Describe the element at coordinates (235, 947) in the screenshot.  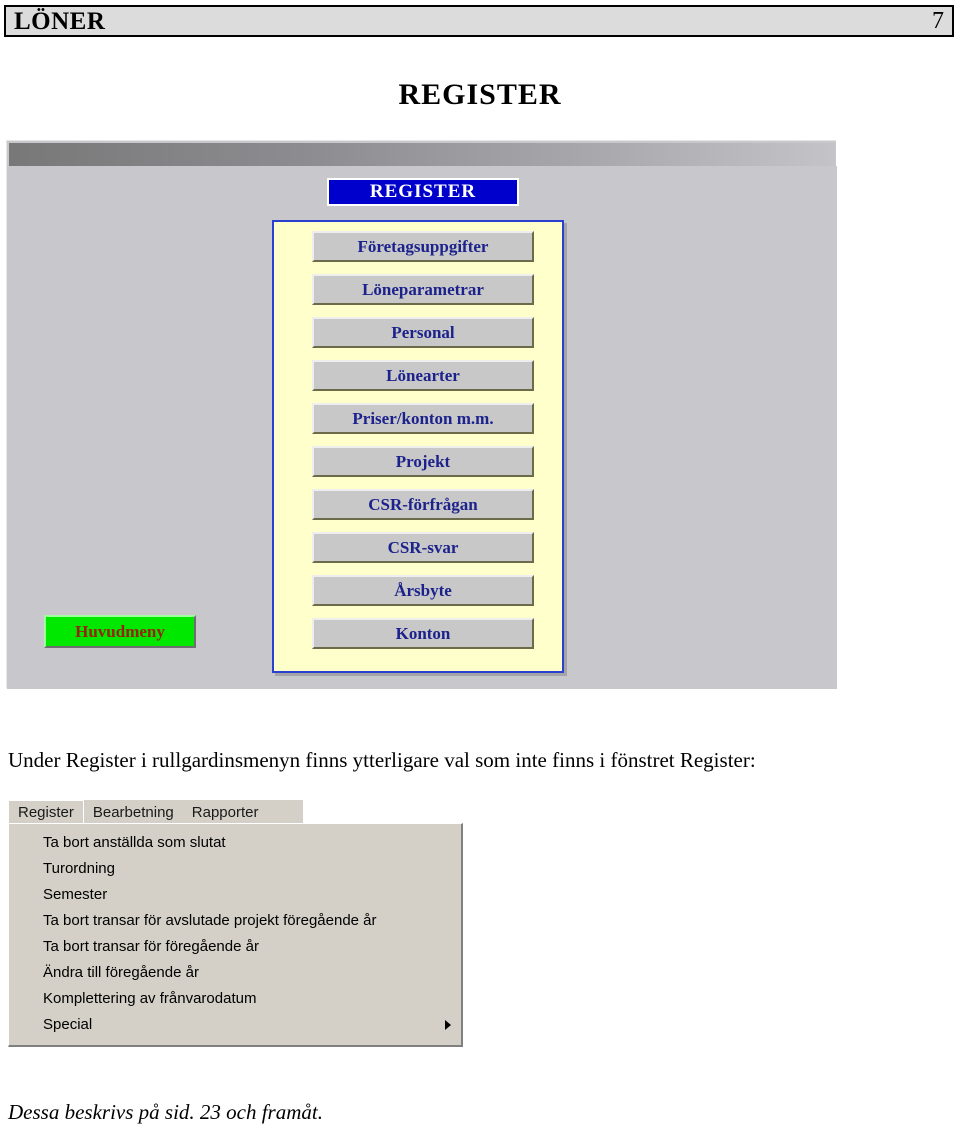
I see `menu-item-ta-bort-transar-foregaende-ar: Ta bort transar för föregående år` at that location.